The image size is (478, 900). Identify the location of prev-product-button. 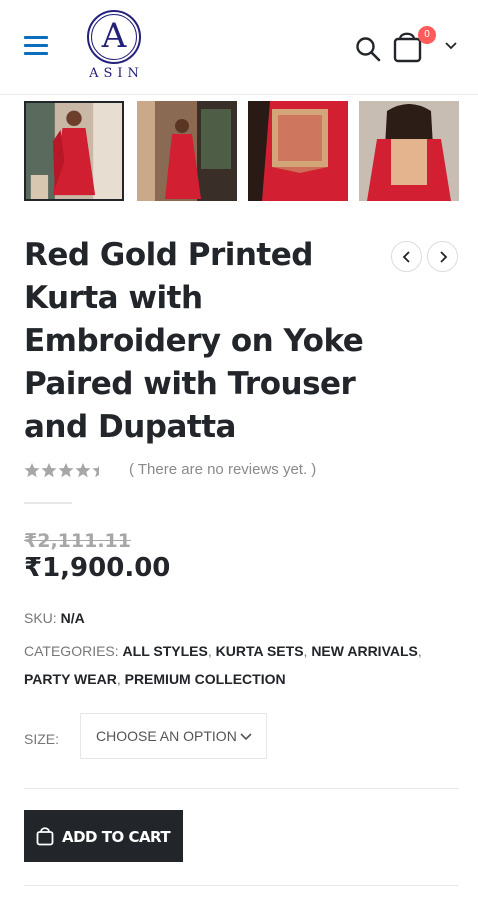
(406, 256).